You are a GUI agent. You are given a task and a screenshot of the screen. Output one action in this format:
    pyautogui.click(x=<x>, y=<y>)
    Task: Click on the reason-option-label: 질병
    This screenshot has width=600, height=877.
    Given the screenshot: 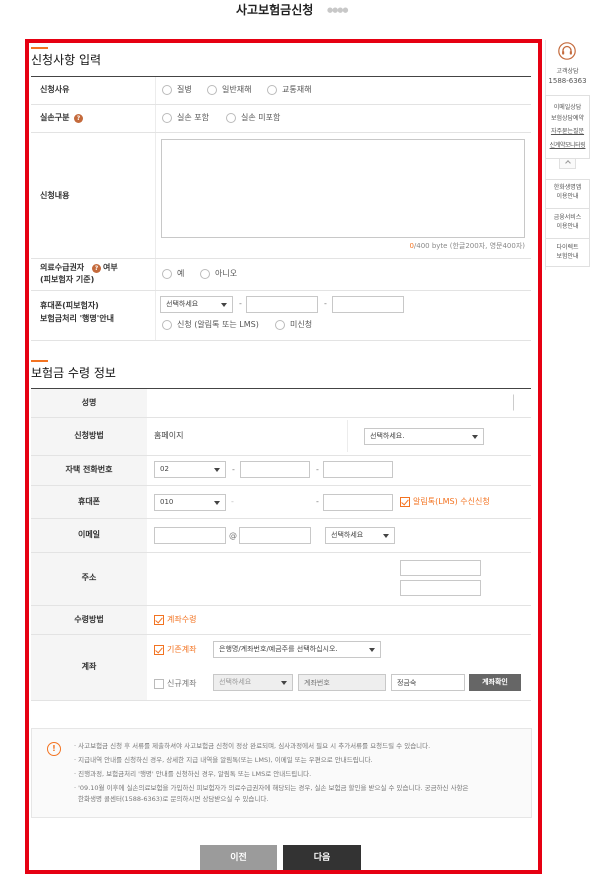 What is the action you would take?
    pyautogui.click(x=184, y=90)
    